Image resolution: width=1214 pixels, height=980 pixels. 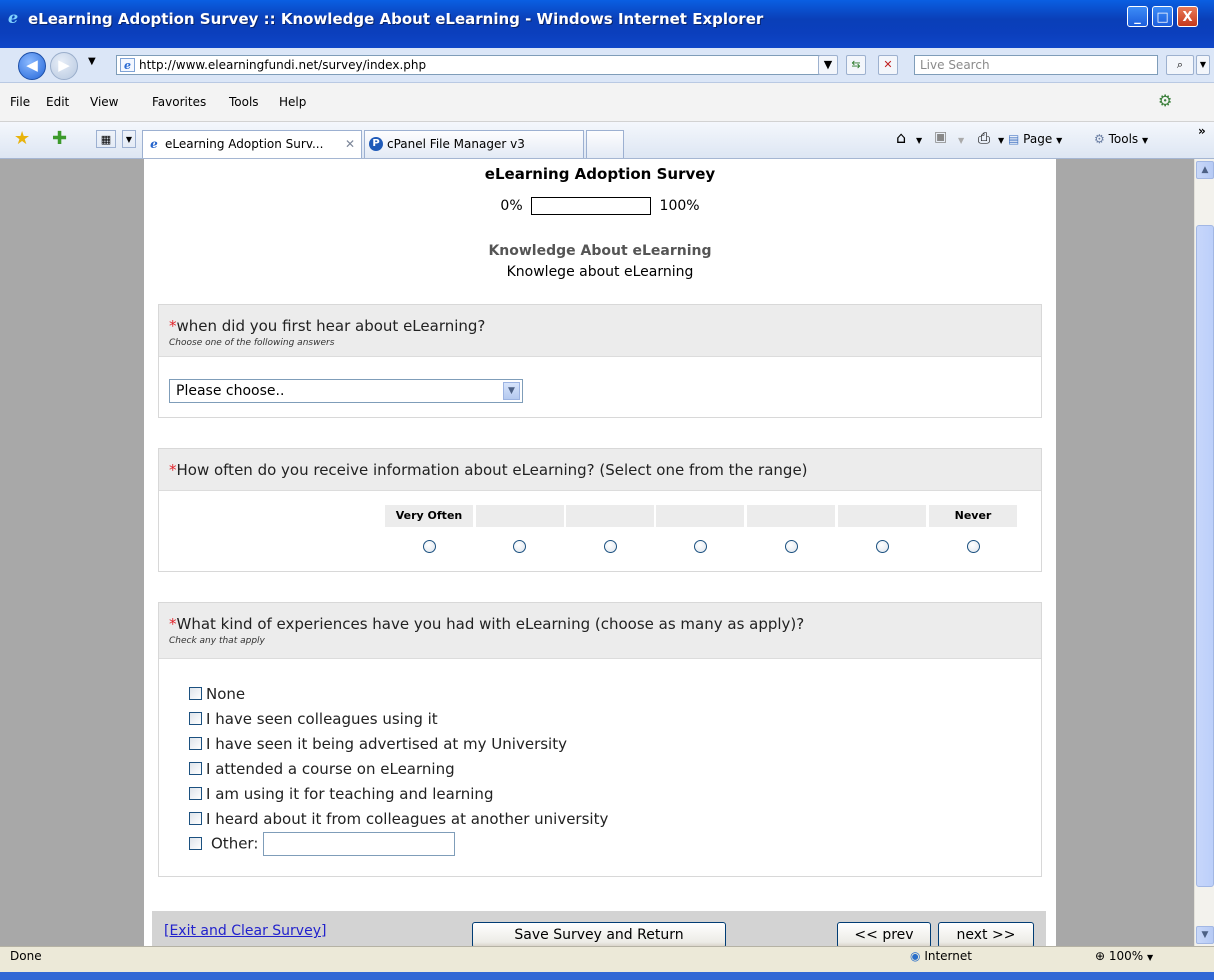 What do you see at coordinates (511, 391) in the screenshot?
I see `chevron-down-icon: ▼` at bounding box center [511, 391].